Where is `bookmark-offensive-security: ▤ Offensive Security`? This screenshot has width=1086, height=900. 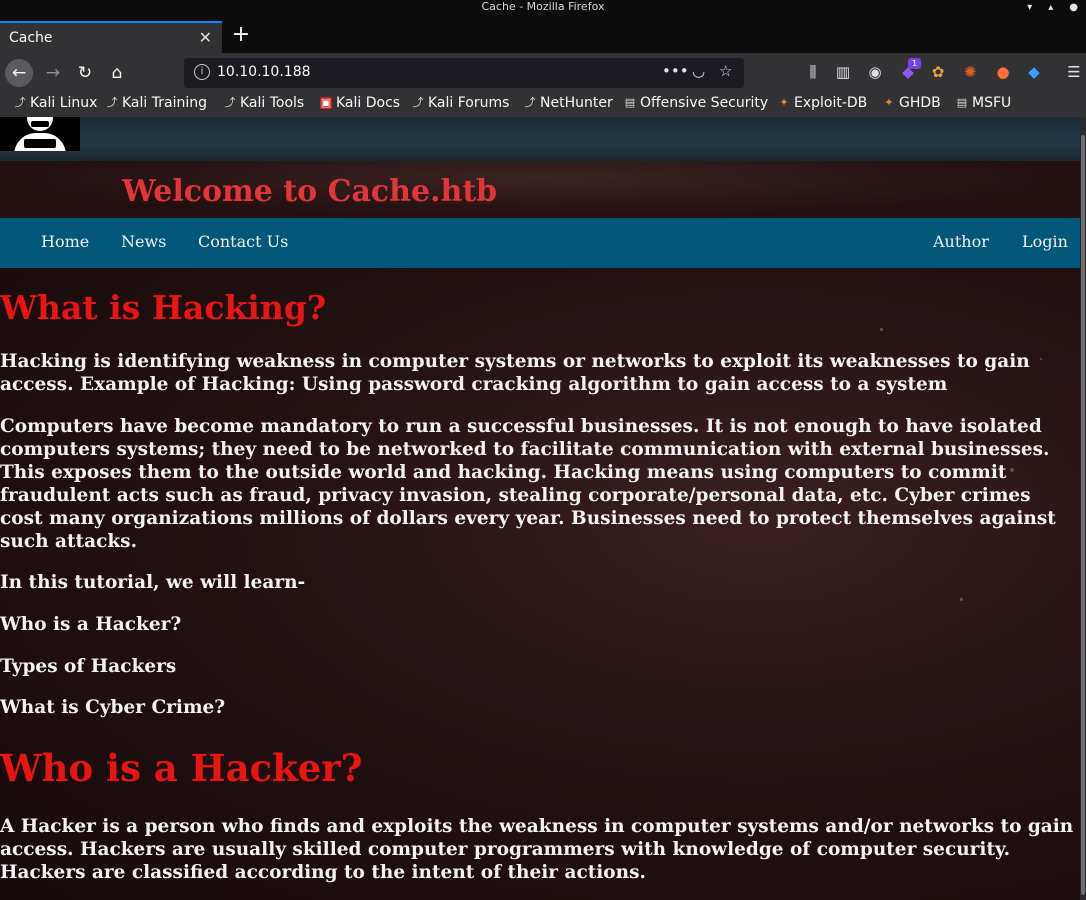
bookmark-offensive-security: ▤ Offensive Security is located at coordinates (696, 103).